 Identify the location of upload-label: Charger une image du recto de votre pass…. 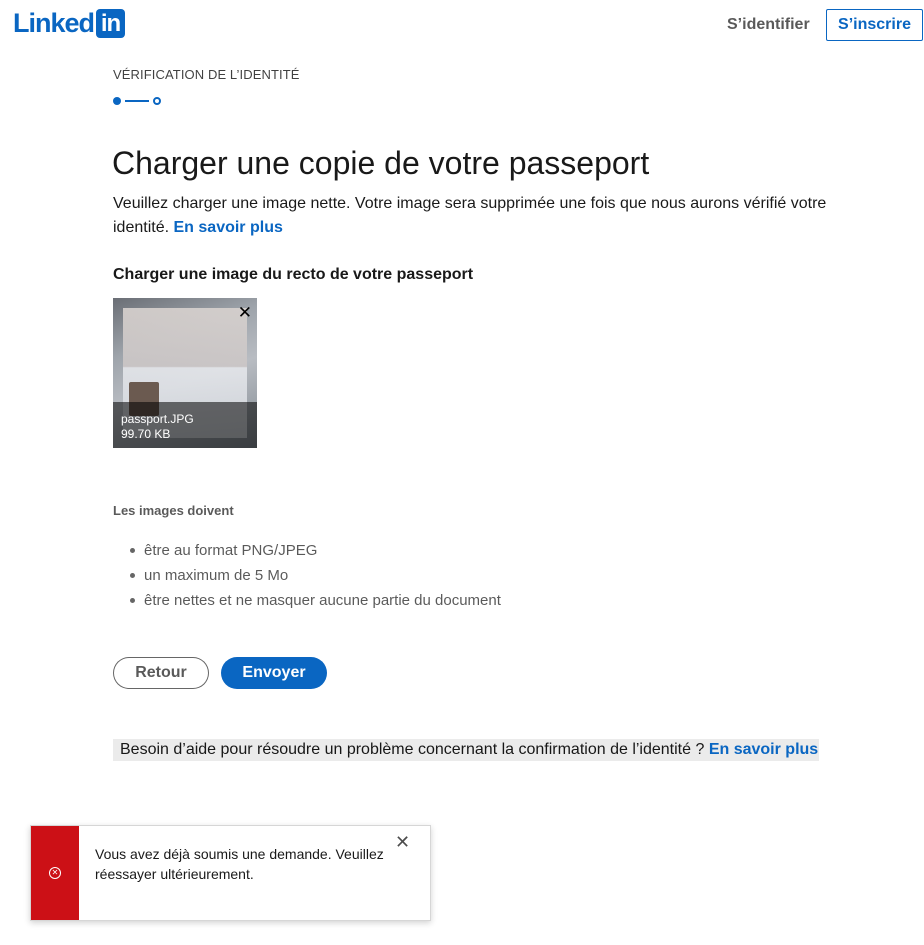
(293, 274).